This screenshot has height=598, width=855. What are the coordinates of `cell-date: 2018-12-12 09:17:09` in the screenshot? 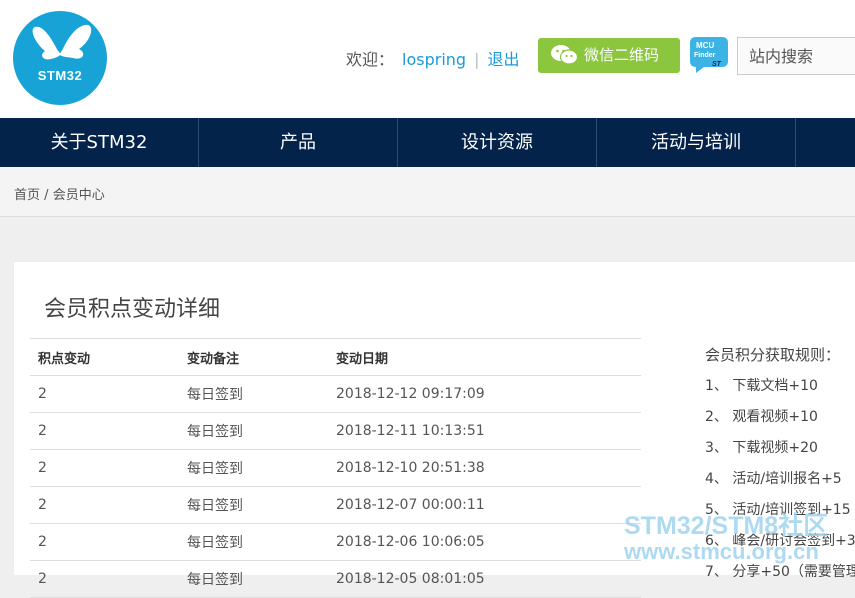 It's located at (484, 394).